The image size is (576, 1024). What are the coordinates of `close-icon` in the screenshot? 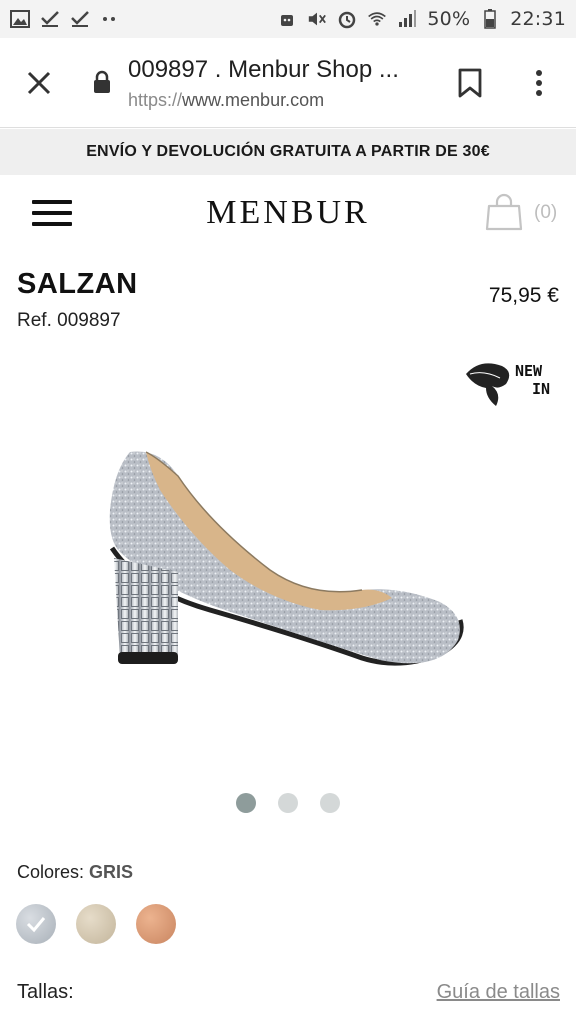 It's located at (39, 83).